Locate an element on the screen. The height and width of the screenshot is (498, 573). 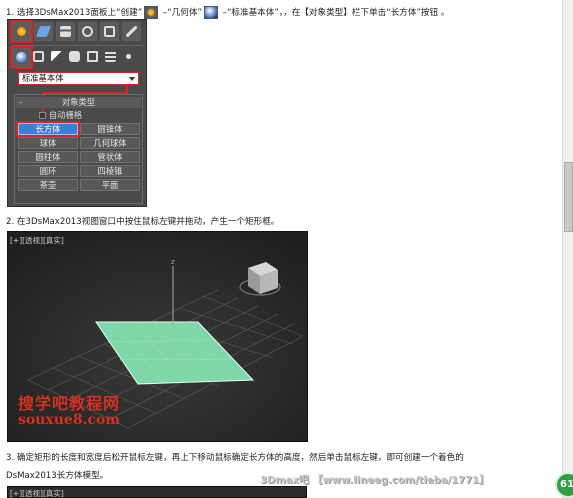
helpers-category-icon is located at coordinates (93, 57).